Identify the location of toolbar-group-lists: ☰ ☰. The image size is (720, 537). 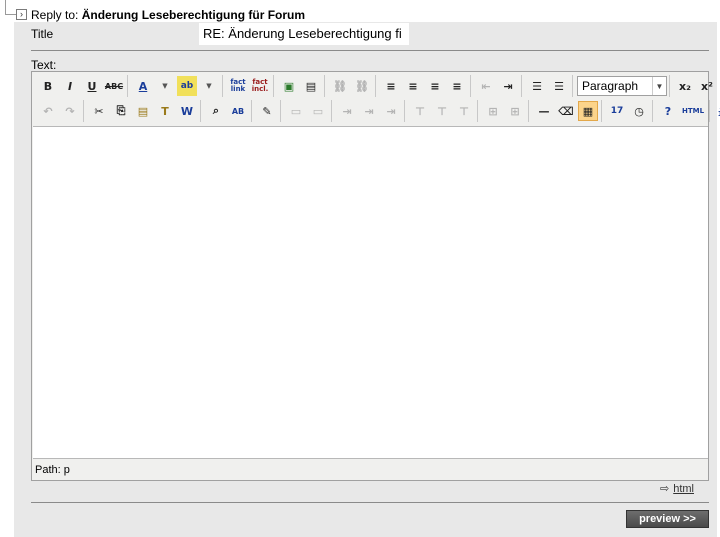
(548, 86).